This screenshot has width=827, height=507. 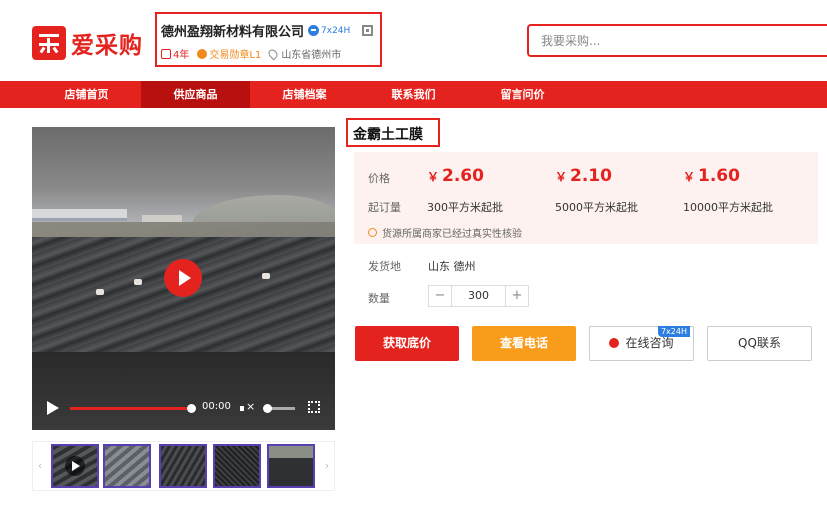 I want to click on shop-name: 德州盈翔新材料有限公司, so click(x=232, y=30).